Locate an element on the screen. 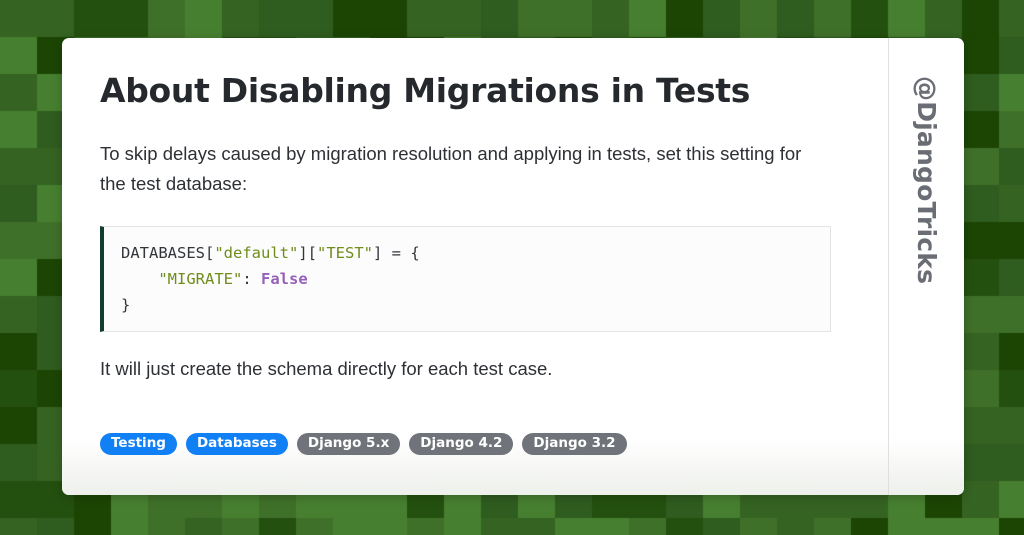 This screenshot has height=535, width=1024. code-token-str: "TEST" is located at coordinates (345, 252).